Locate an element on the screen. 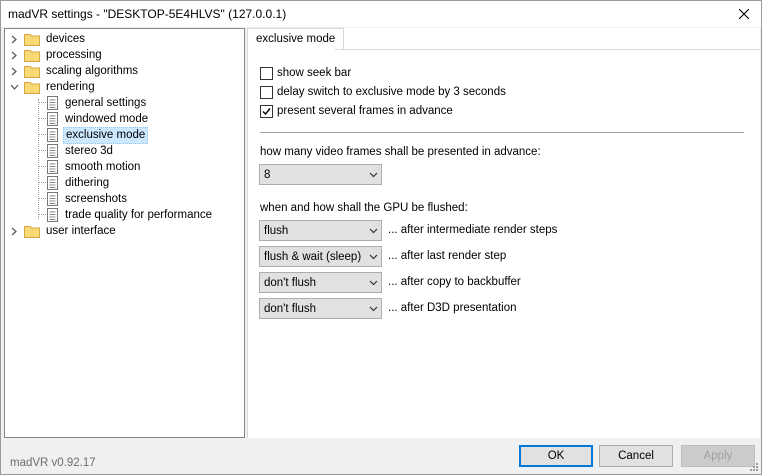 Image resolution: width=762 pixels, height=475 pixels. tree-item-label-selected: exclusive mode is located at coordinates (106, 135).